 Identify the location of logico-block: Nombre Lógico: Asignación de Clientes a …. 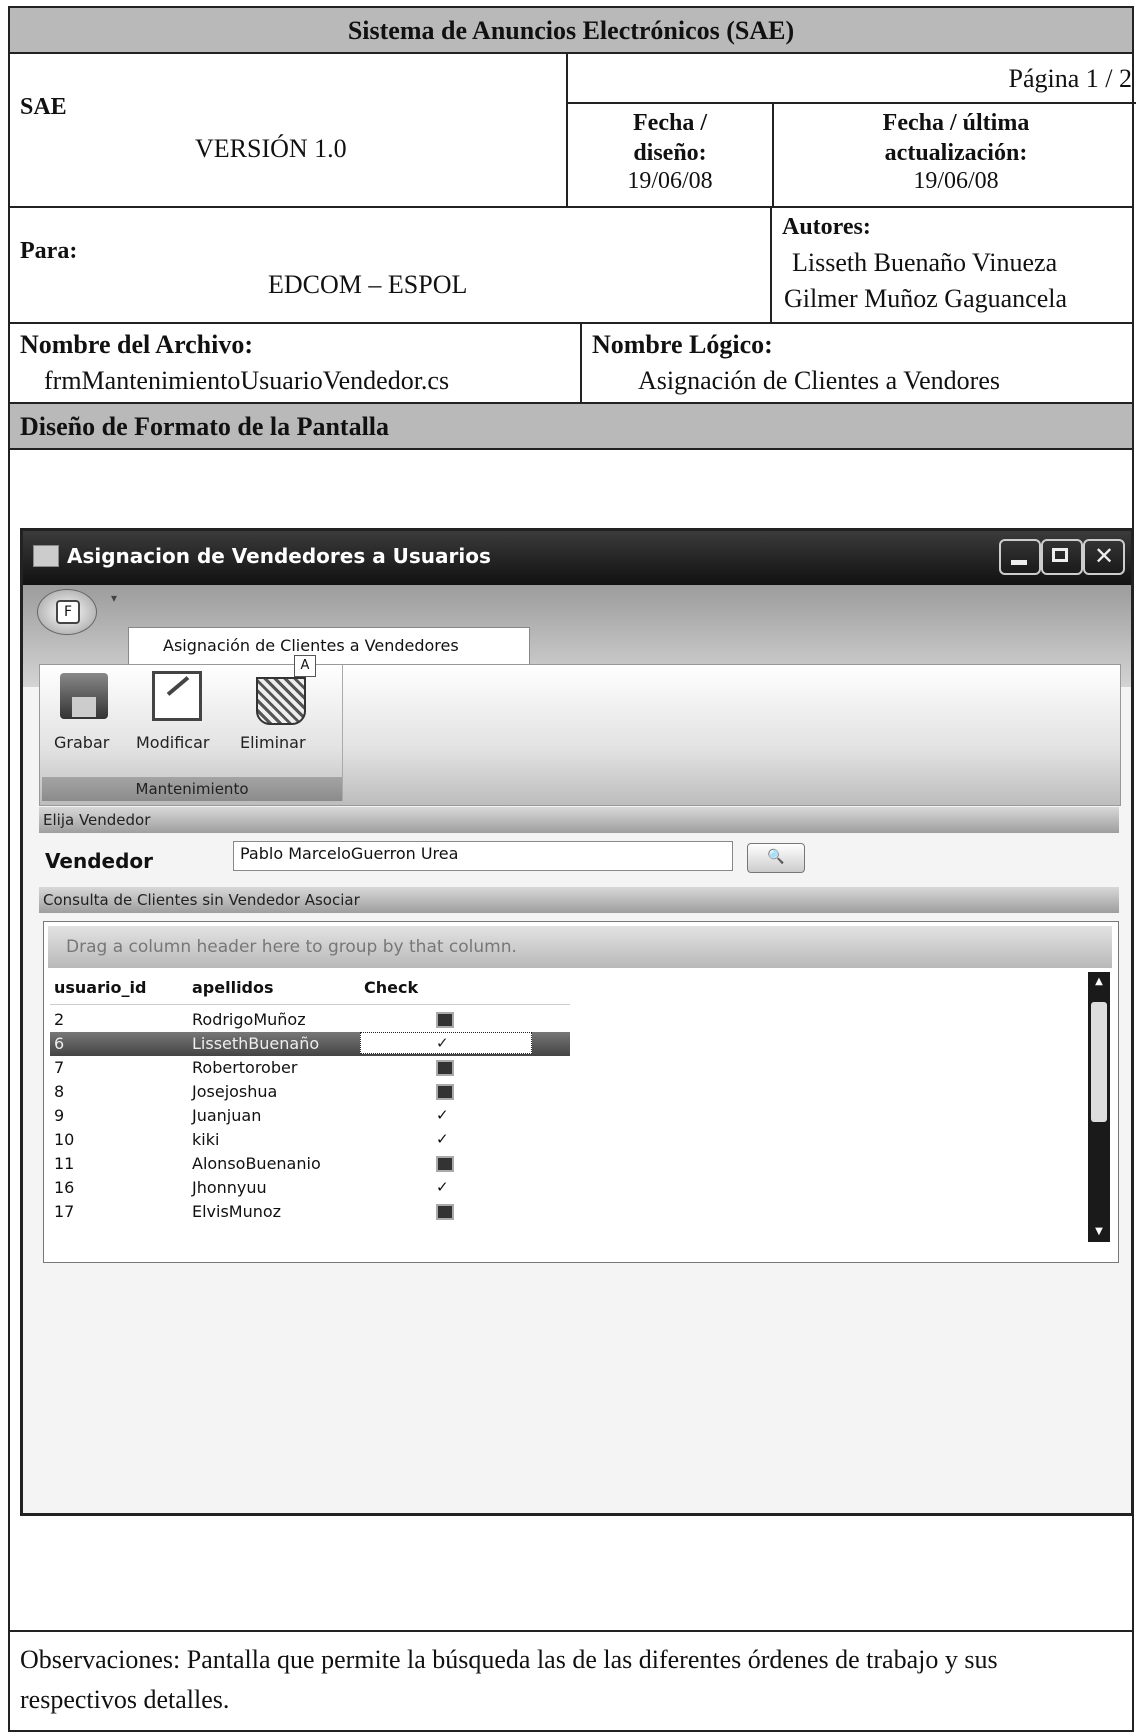
(858, 363).